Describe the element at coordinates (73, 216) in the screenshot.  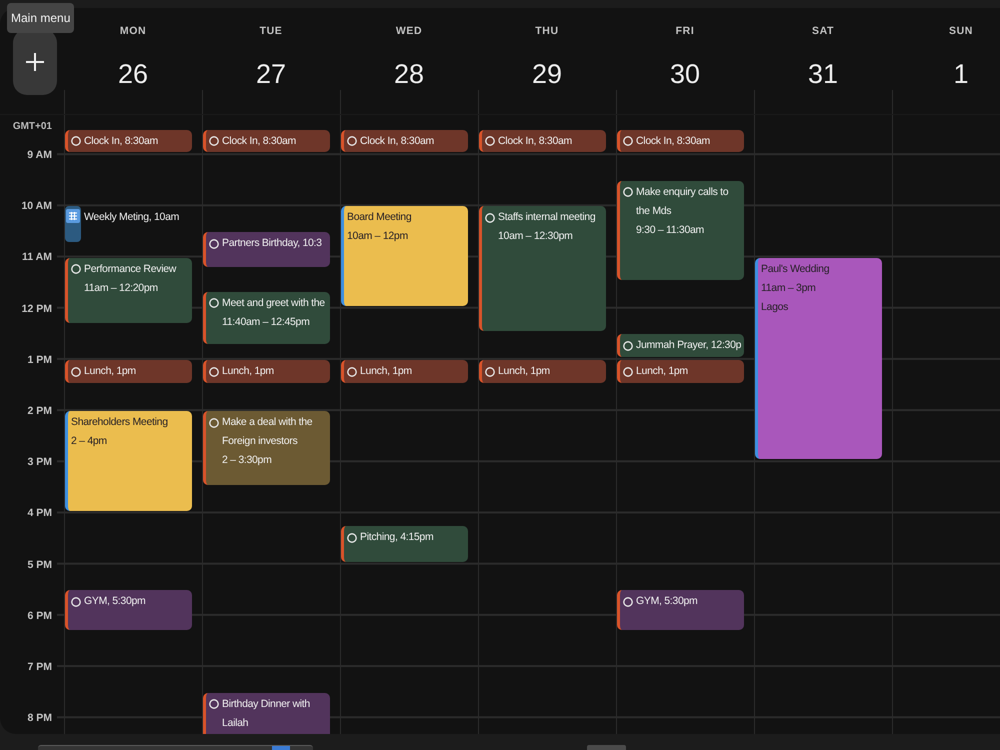
I see `grid-icon` at that location.